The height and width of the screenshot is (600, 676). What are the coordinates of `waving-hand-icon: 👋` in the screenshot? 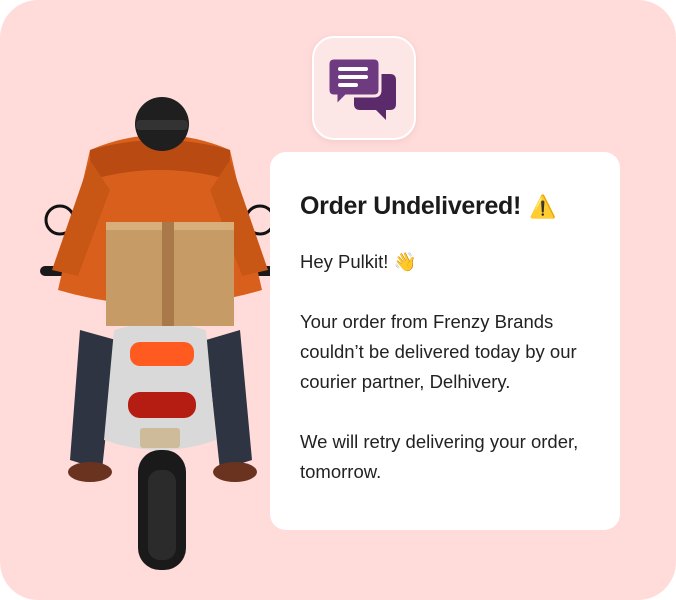 It's located at (405, 261).